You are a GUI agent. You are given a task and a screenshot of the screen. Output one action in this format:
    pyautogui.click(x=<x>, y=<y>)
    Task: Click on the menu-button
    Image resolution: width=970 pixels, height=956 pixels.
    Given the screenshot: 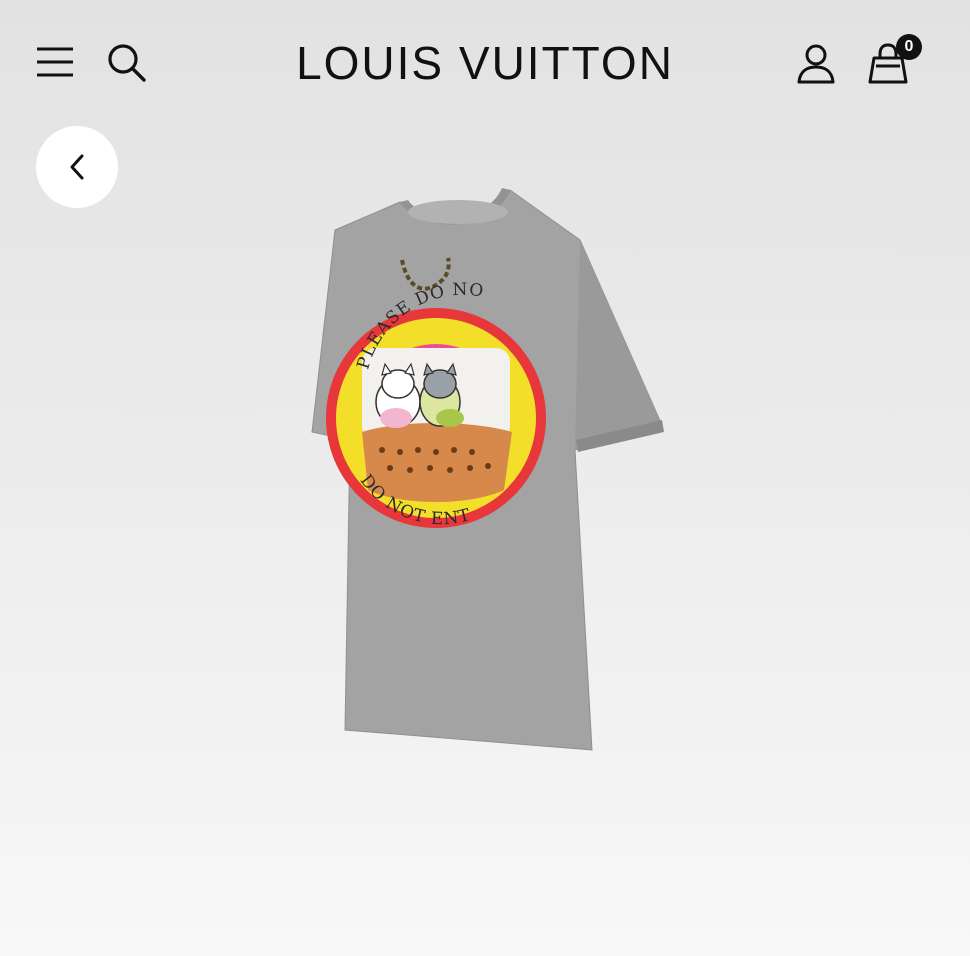 What is the action you would take?
    pyautogui.click(x=55, y=62)
    